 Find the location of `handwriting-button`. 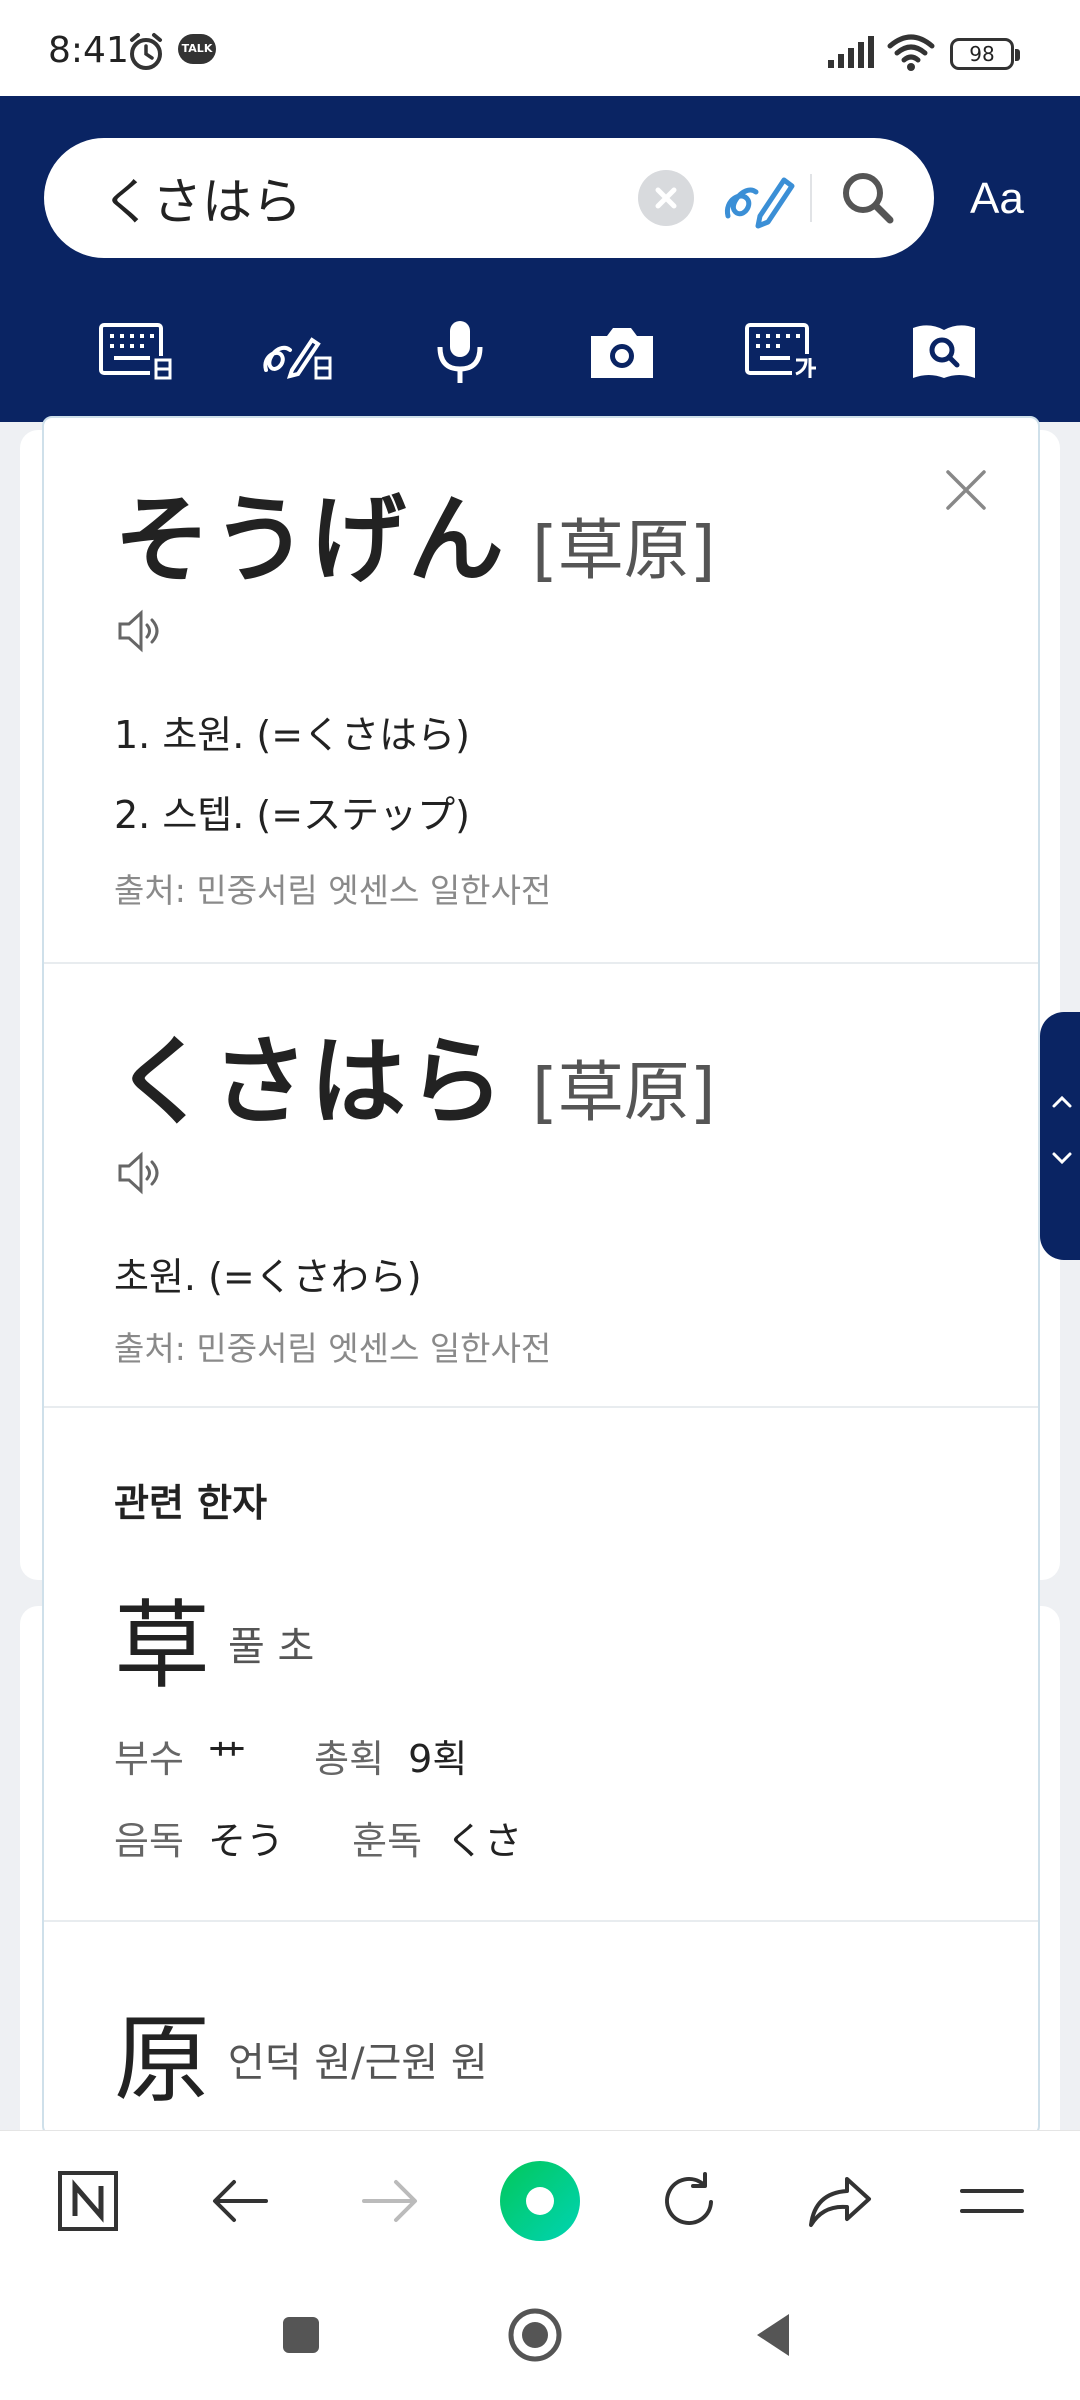

handwriting-button is located at coordinates (758, 200).